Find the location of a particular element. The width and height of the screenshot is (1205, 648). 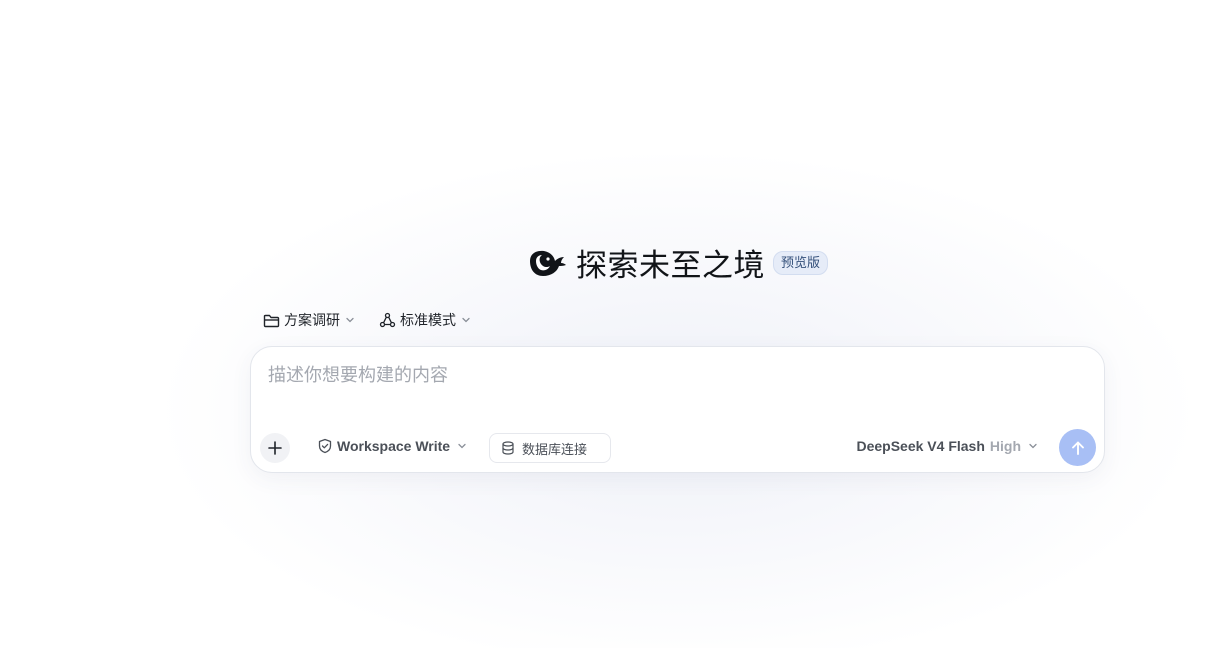

permission-label: Workspace Write is located at coordinates (394, 446).